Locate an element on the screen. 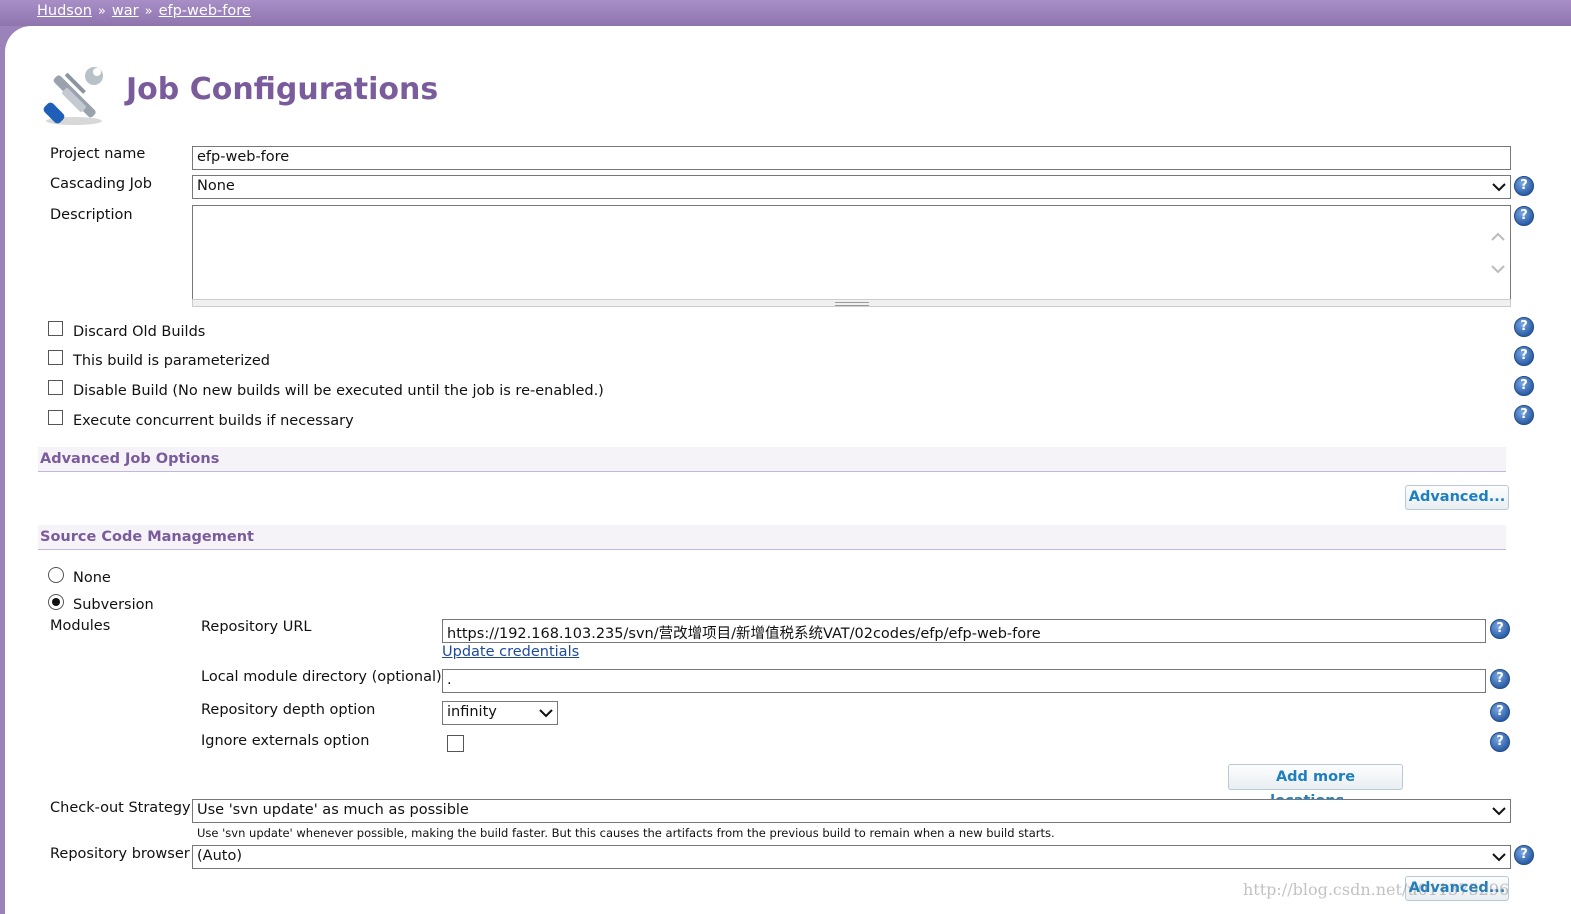 This screenshot has width=1571, height=914. checkout-strategy-value: Use 'svn update' as much as possible is located at coordinates (333, 810).